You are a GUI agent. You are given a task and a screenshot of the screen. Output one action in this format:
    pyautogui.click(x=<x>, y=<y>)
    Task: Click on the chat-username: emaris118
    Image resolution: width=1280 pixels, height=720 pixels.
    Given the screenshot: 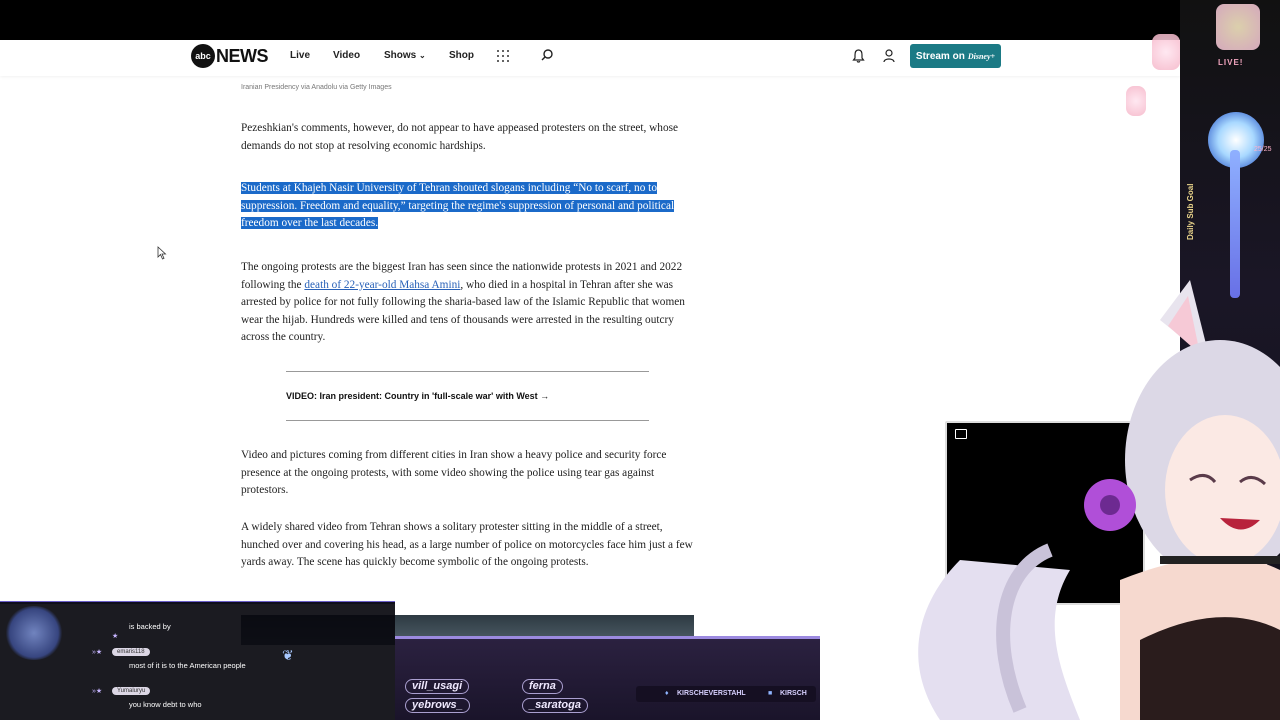 What is the action you would take?
    pyautogui.click(x=131, y=652)
    